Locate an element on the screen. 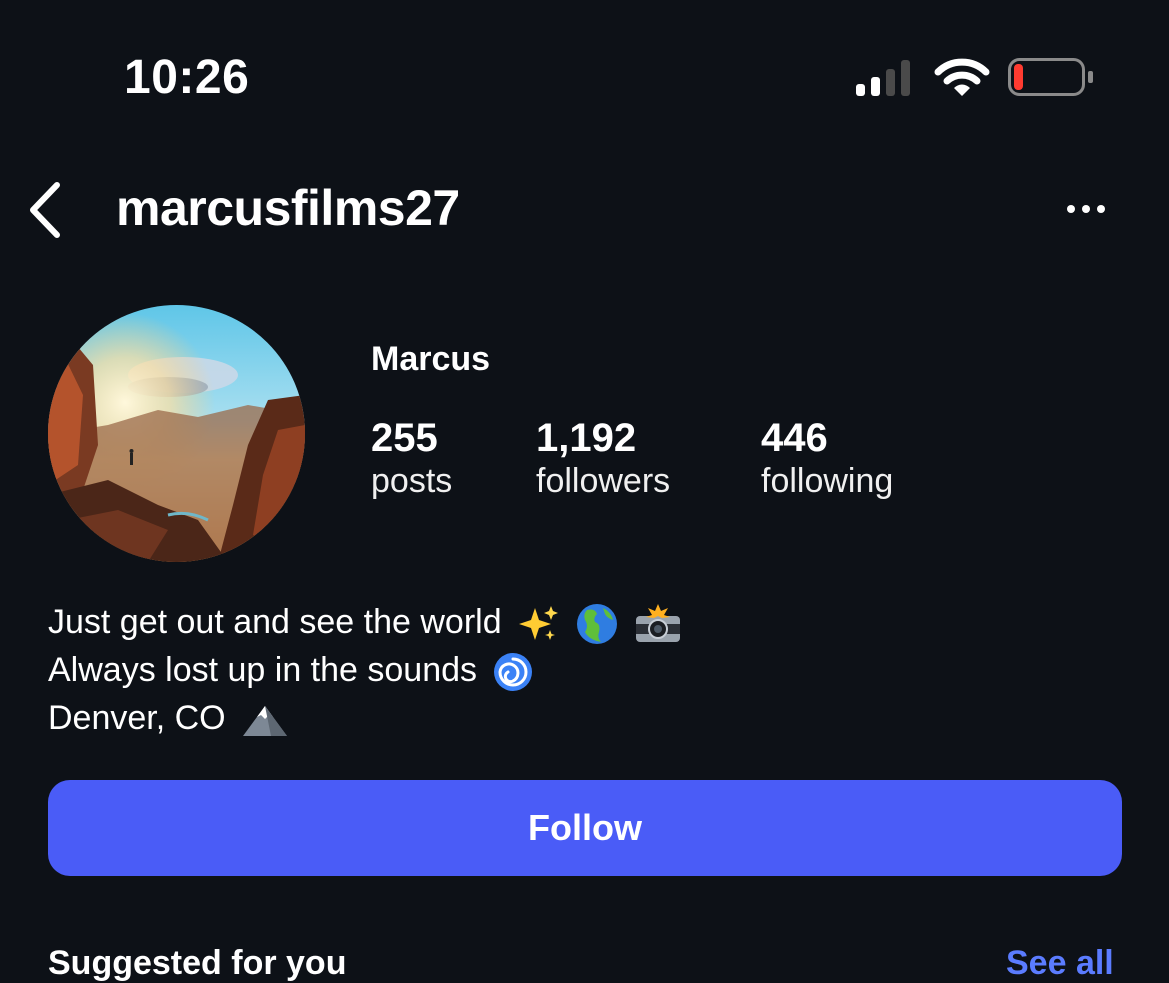  see-all-link: See all is located at coordinates (1060, 963).